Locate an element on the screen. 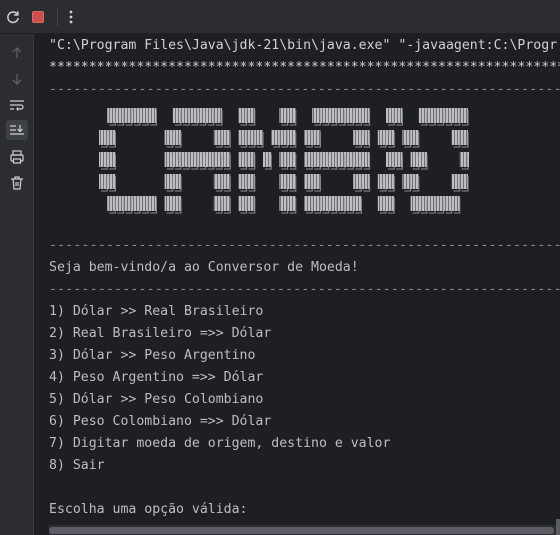  console-sidebar is located at coordinates (17, 284).